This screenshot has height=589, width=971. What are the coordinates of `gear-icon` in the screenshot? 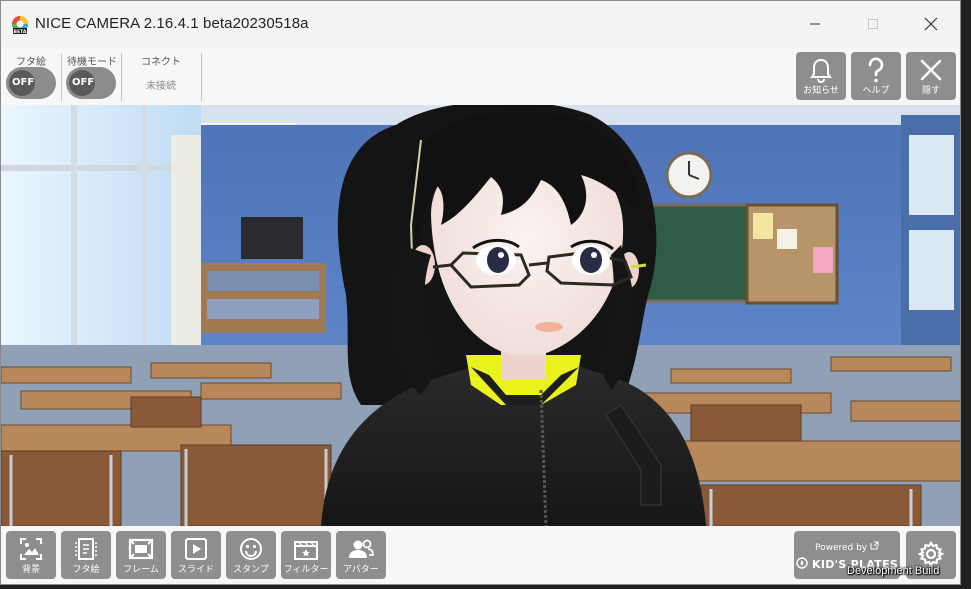 It's located at (931, 554).